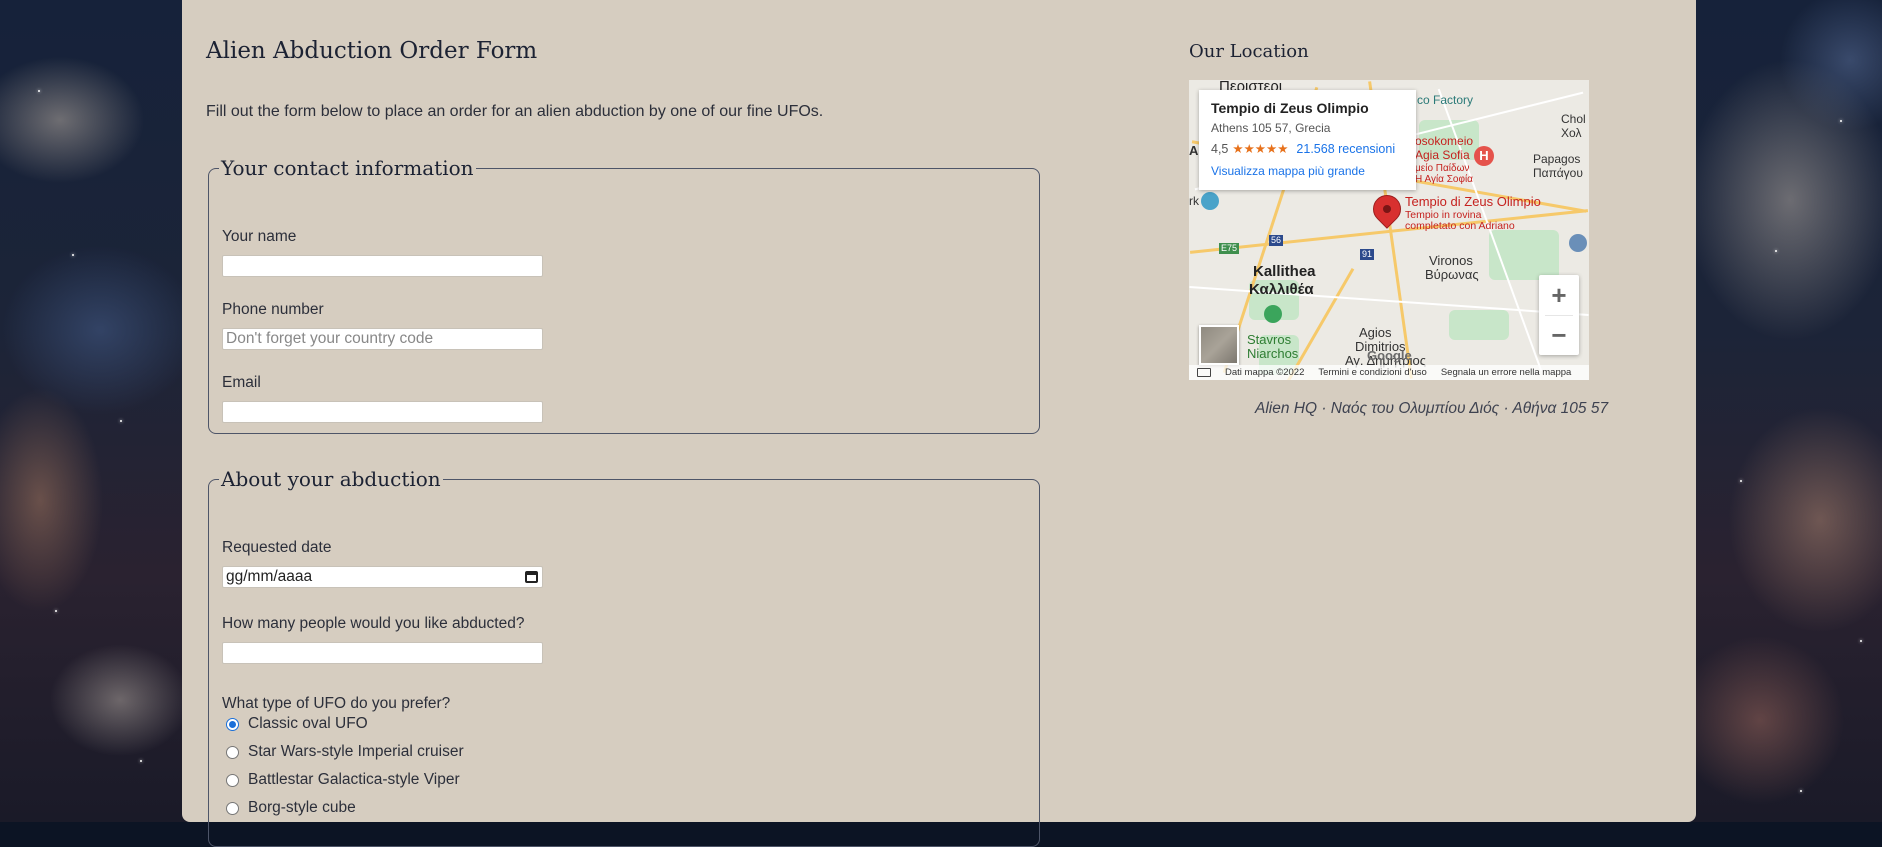 The image size is (1882, 847). What do you see at coordinates (1273, 353) in the screenshot?
I see `map-label: Niarchos` at bounding box center [1273, 353].